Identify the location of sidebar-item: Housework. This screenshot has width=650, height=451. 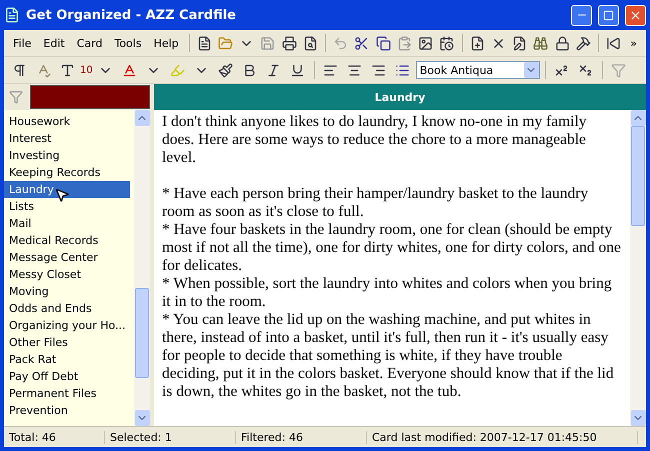
(67, 121).